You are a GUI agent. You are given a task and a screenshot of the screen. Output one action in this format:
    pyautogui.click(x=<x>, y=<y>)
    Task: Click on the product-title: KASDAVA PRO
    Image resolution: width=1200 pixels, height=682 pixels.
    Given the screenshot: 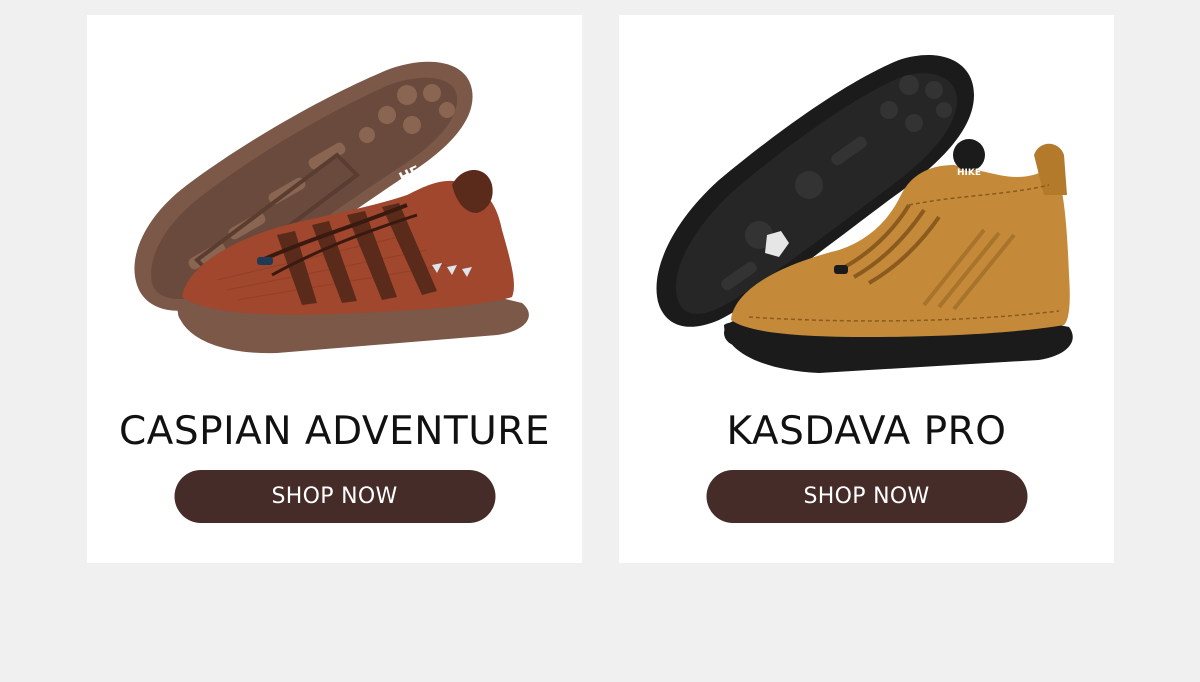 What is the action you would take?
    pyautogui.click(x=866, y=431)
    